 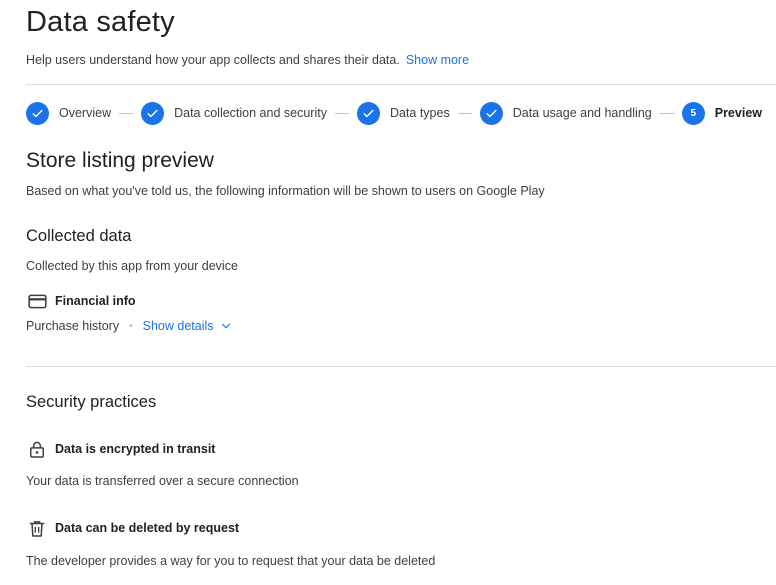 I want to click on data-category-label: Financial info, so click(x=95, y=301).